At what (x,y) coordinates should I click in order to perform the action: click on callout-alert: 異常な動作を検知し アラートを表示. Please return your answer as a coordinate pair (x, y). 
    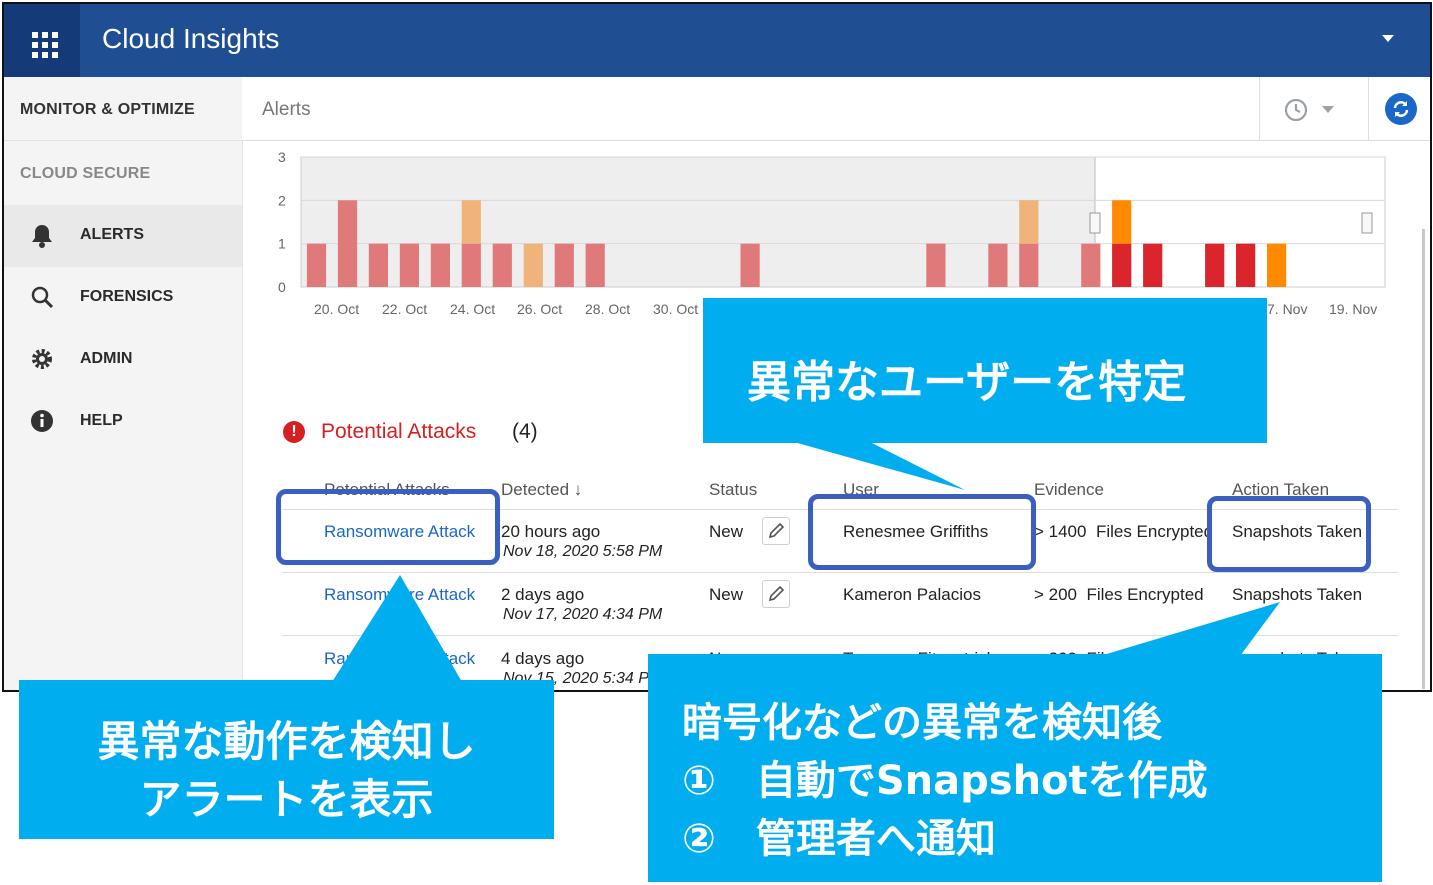
    Looking at the image, I should click on (286, 759).